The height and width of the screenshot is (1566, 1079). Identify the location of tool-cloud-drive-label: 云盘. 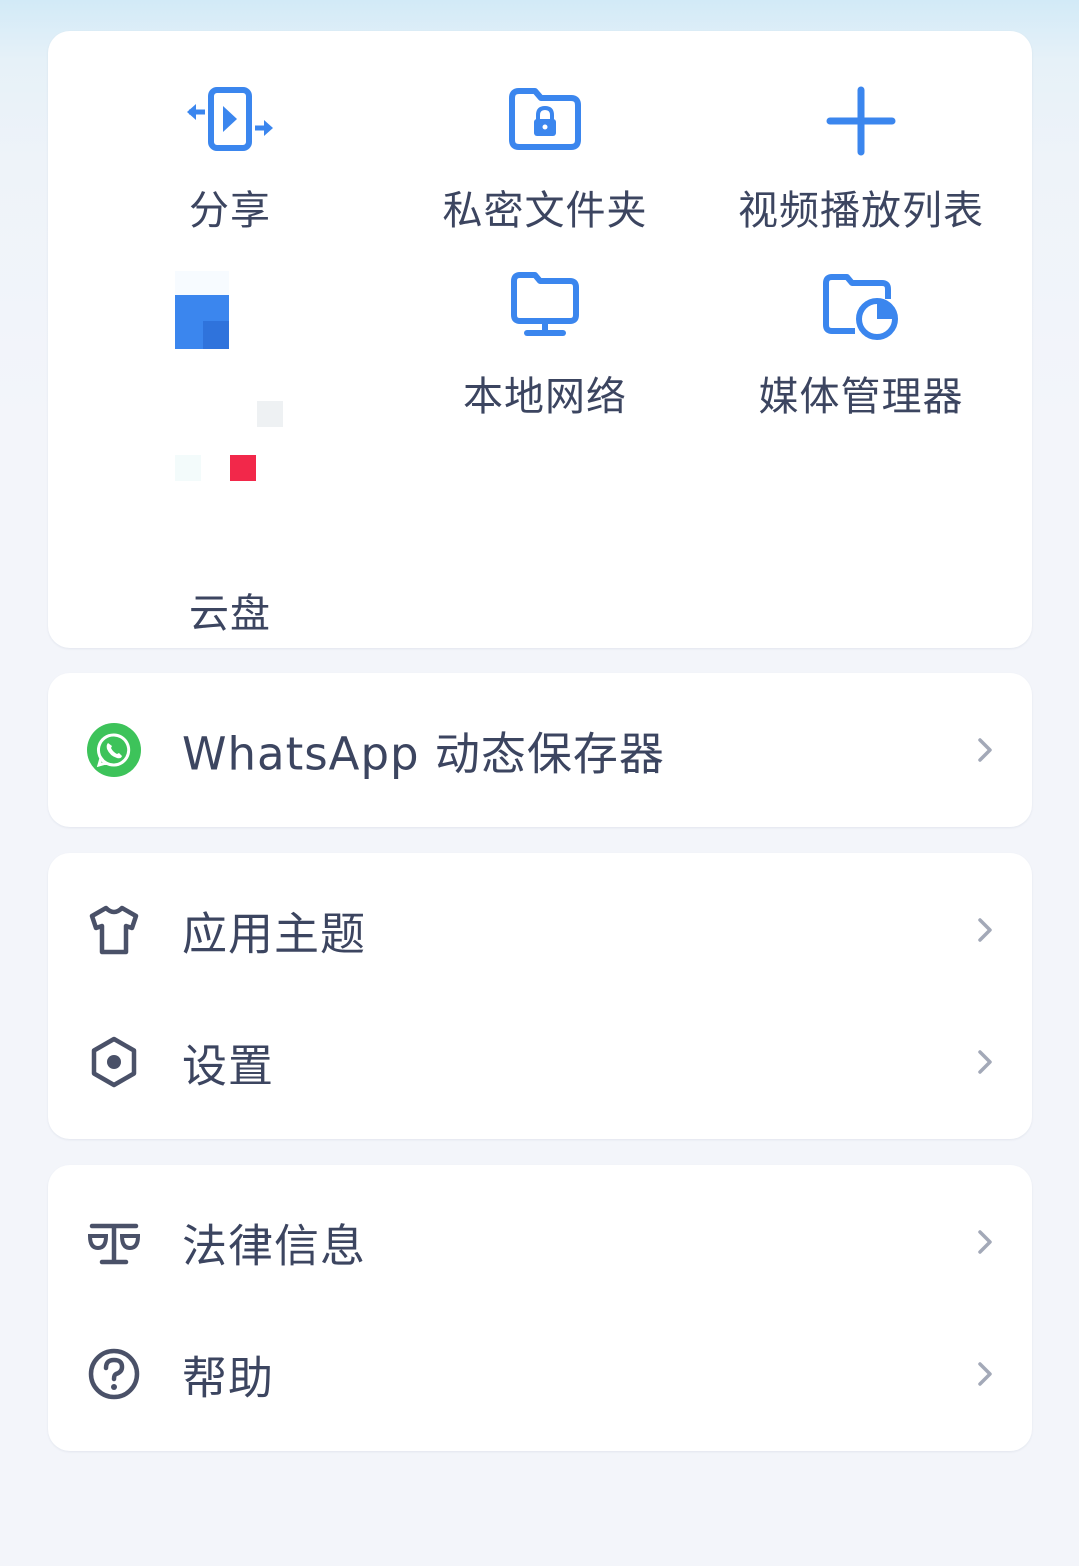
(230, 614).